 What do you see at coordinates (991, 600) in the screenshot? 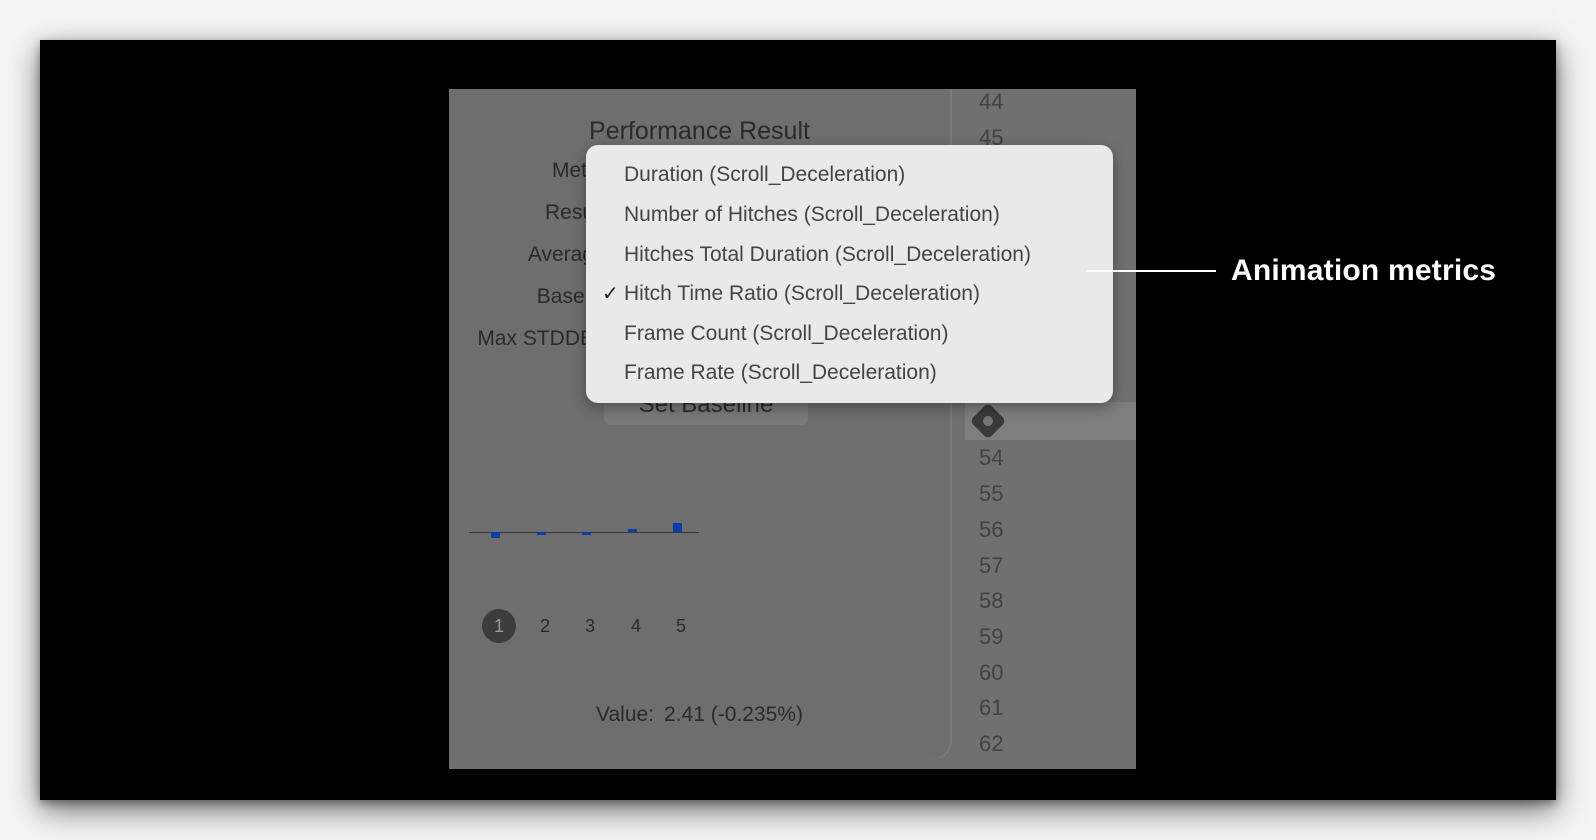
I see `line-number: 58` at bounding box center [991, 600].